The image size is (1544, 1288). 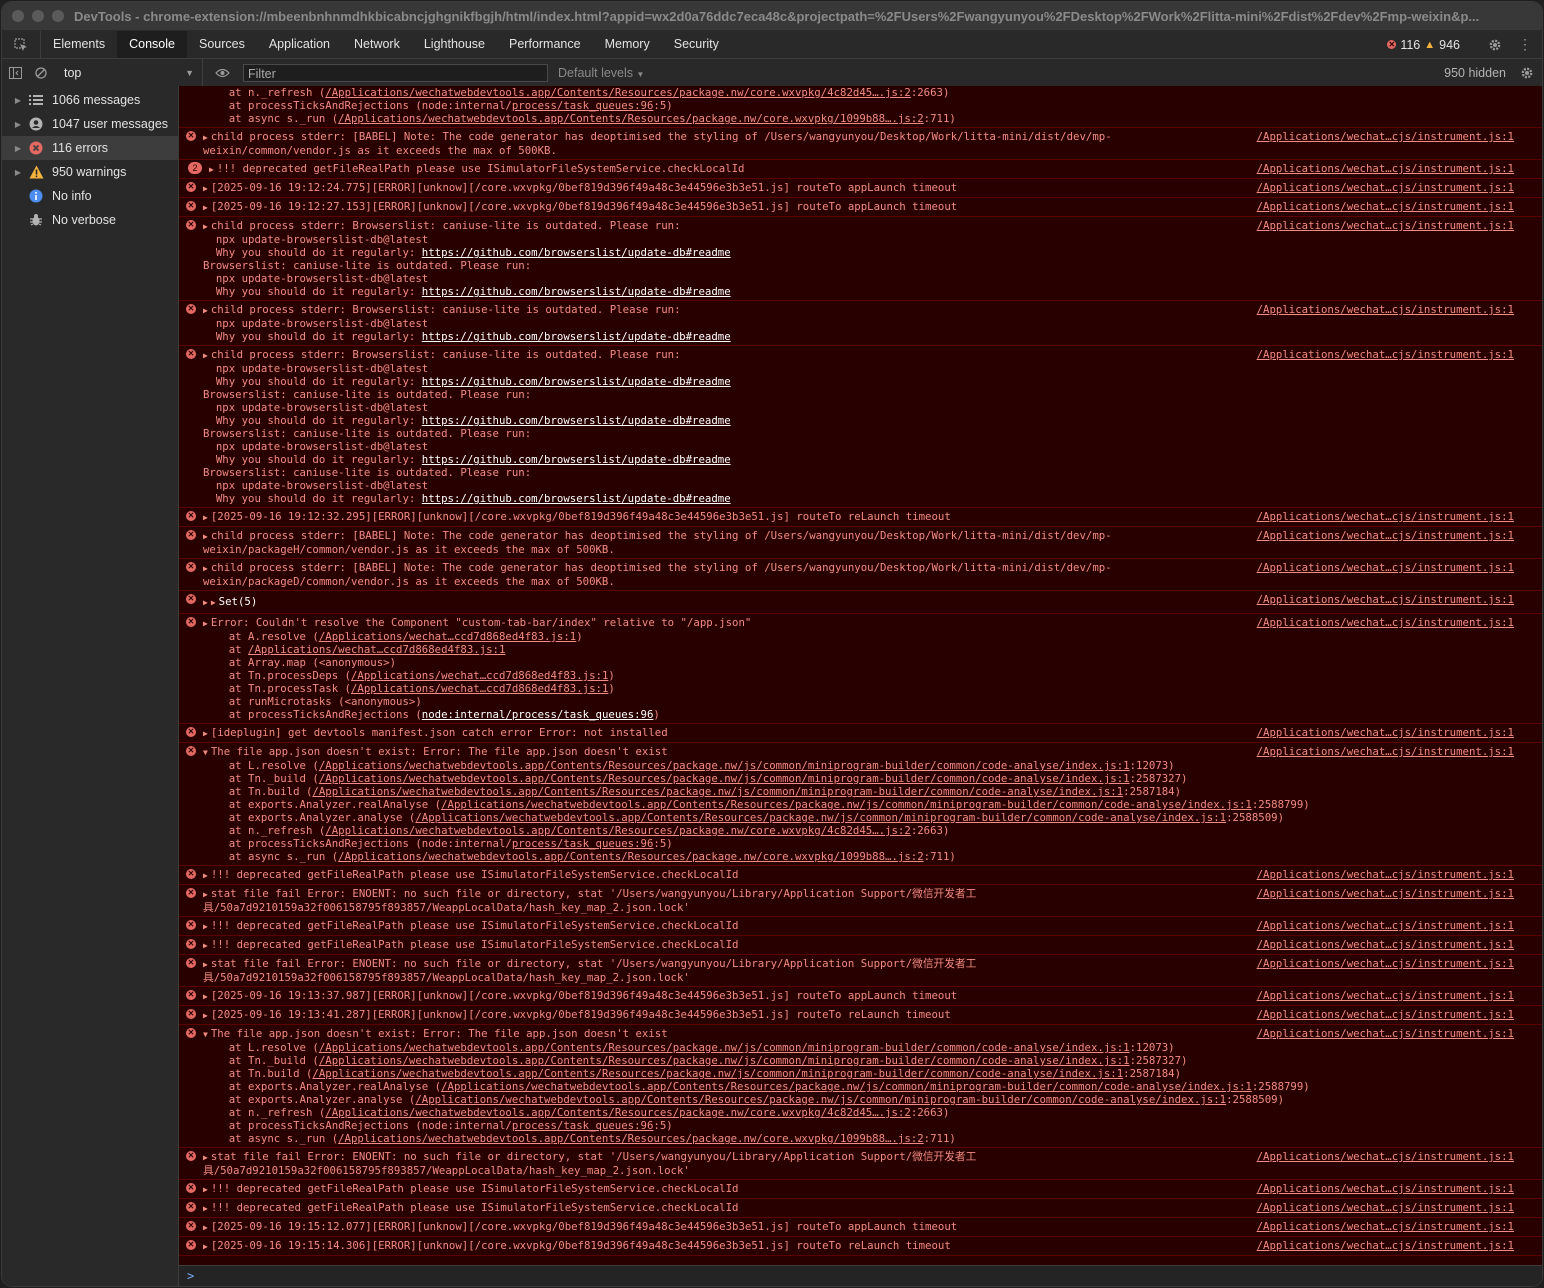 I want to click on sidebar-toggle-icon, so click(x=15, y=72).